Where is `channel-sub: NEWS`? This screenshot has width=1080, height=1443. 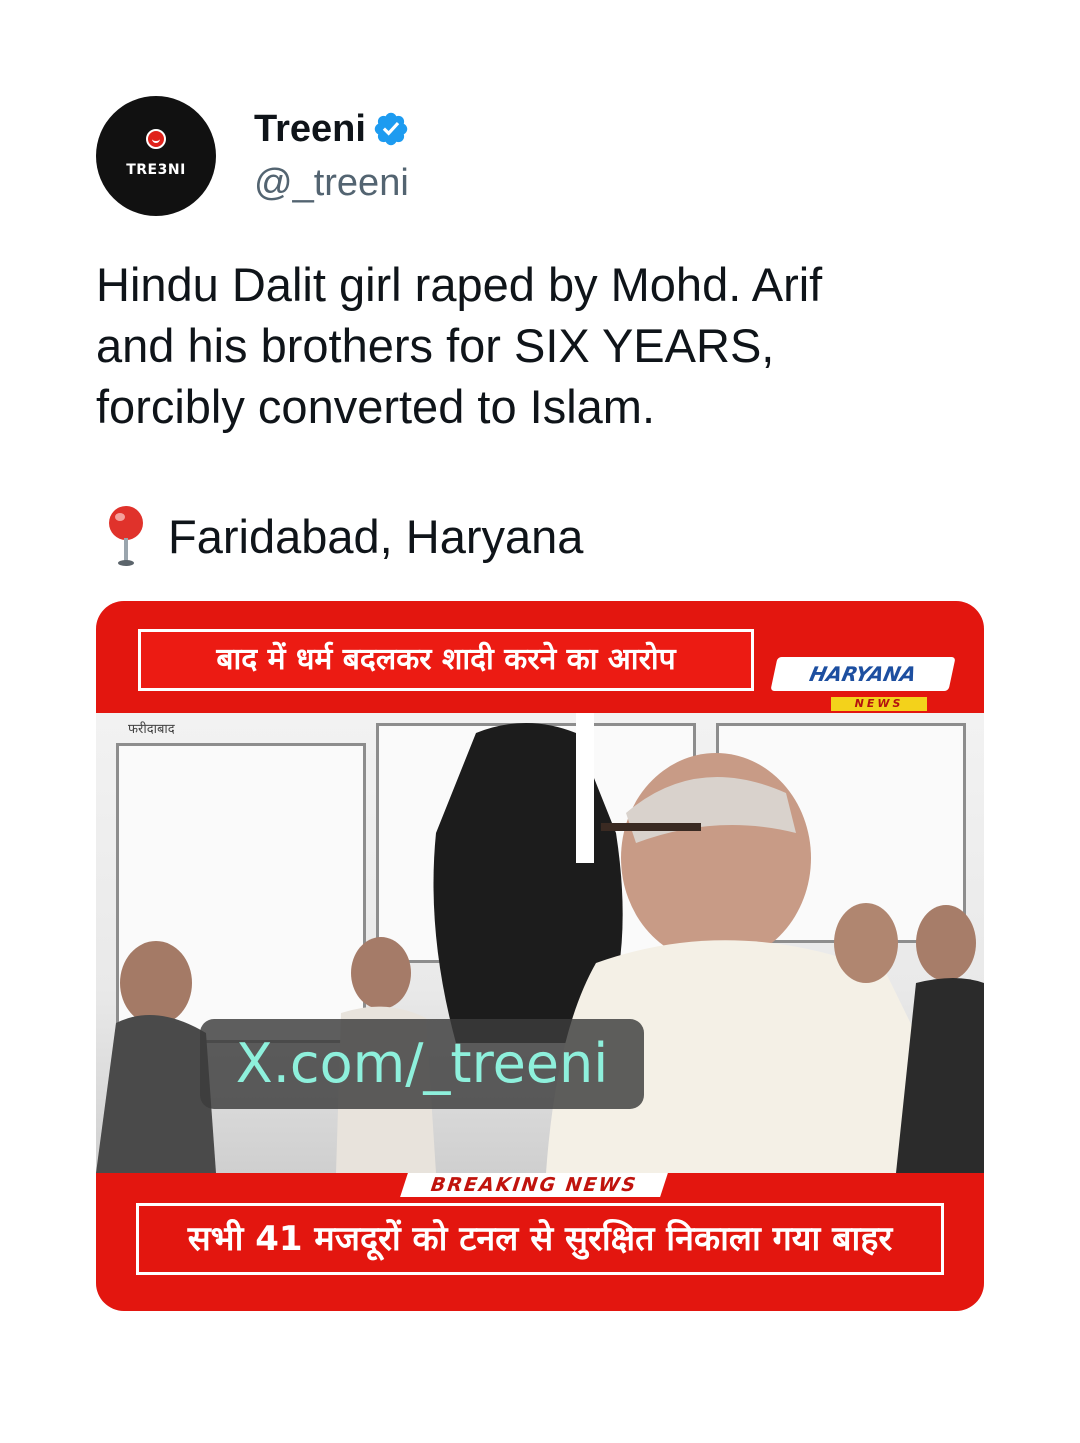
channel-sub: NEWS is located at coordinates (879, 704).